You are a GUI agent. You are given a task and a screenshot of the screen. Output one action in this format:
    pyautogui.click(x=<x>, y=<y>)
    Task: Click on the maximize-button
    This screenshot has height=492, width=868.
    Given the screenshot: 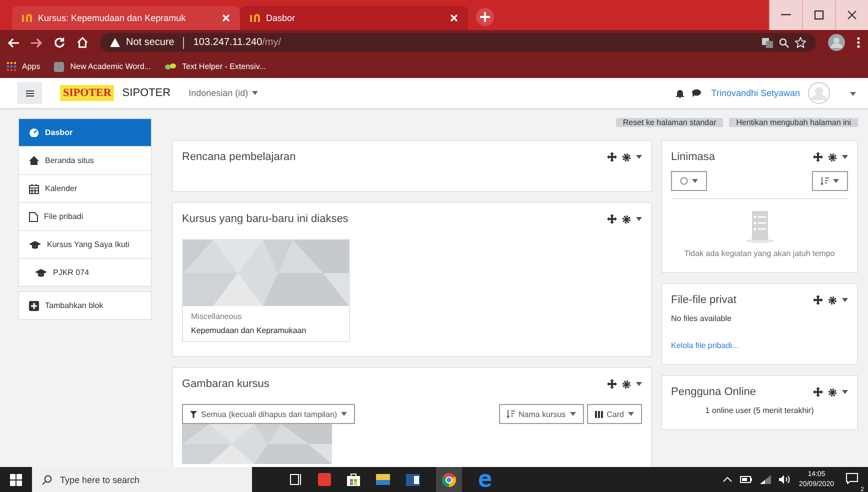 What is the action you would take?
    pyautogui.click(x=818, y=15)
    